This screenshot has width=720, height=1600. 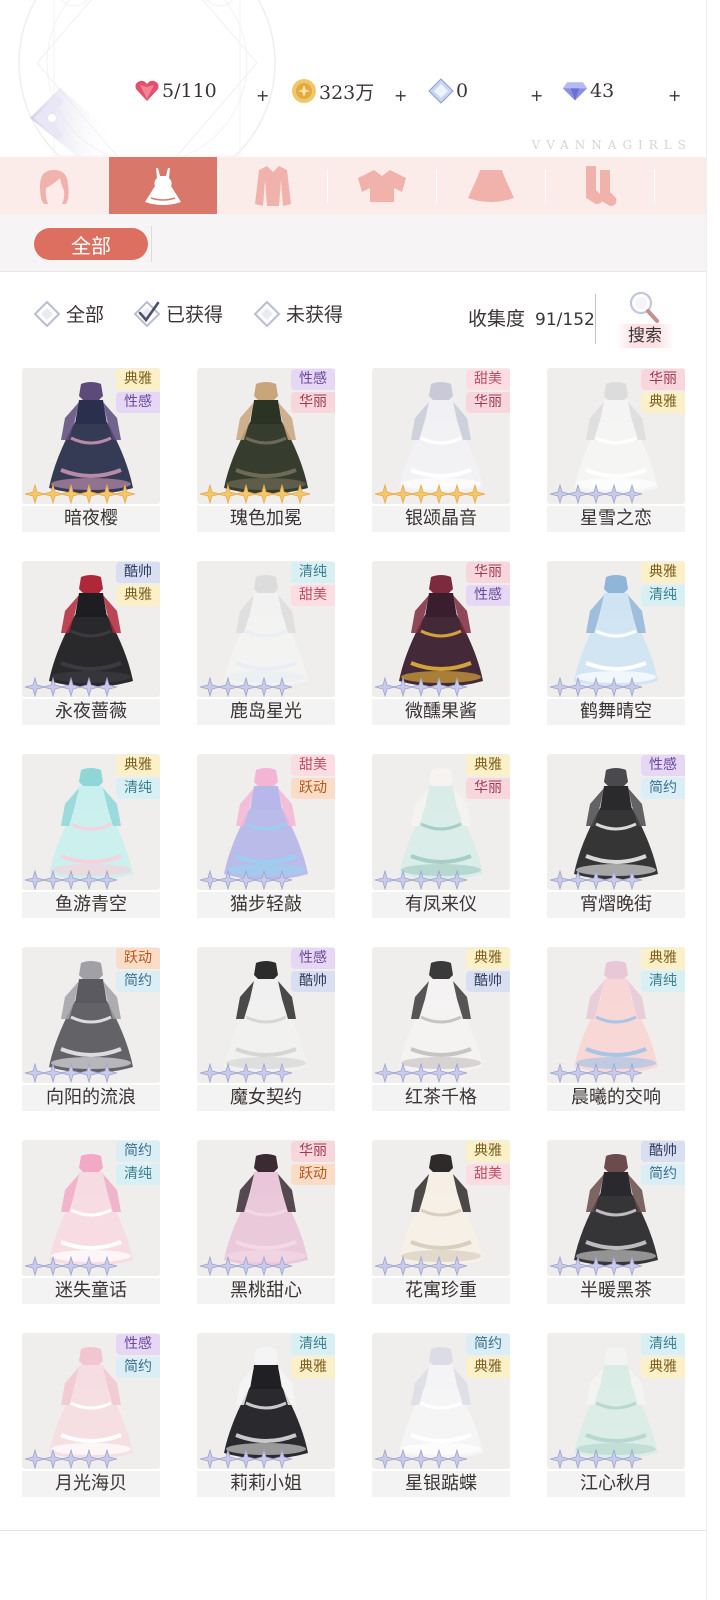 I want to click on add-gold-button: +, so click(x=400, y=95).